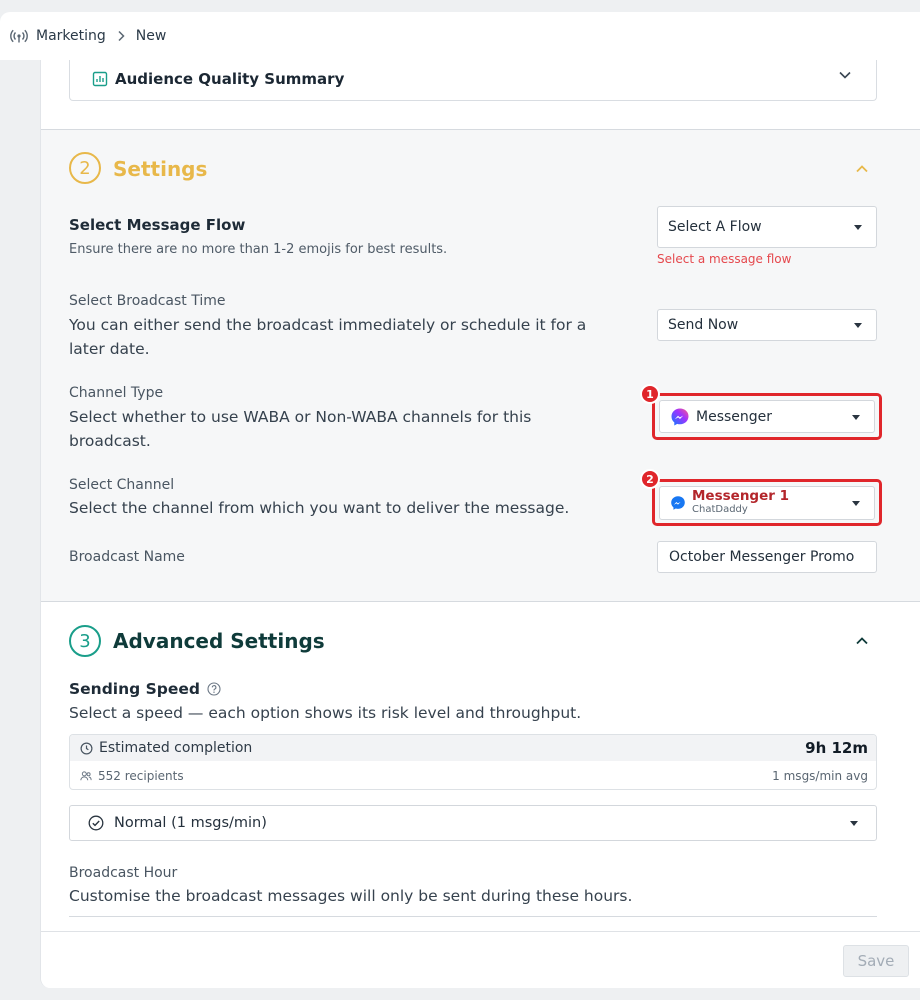  I want to click on average-rate: 1 msgs/min avg, so click(820, 776).